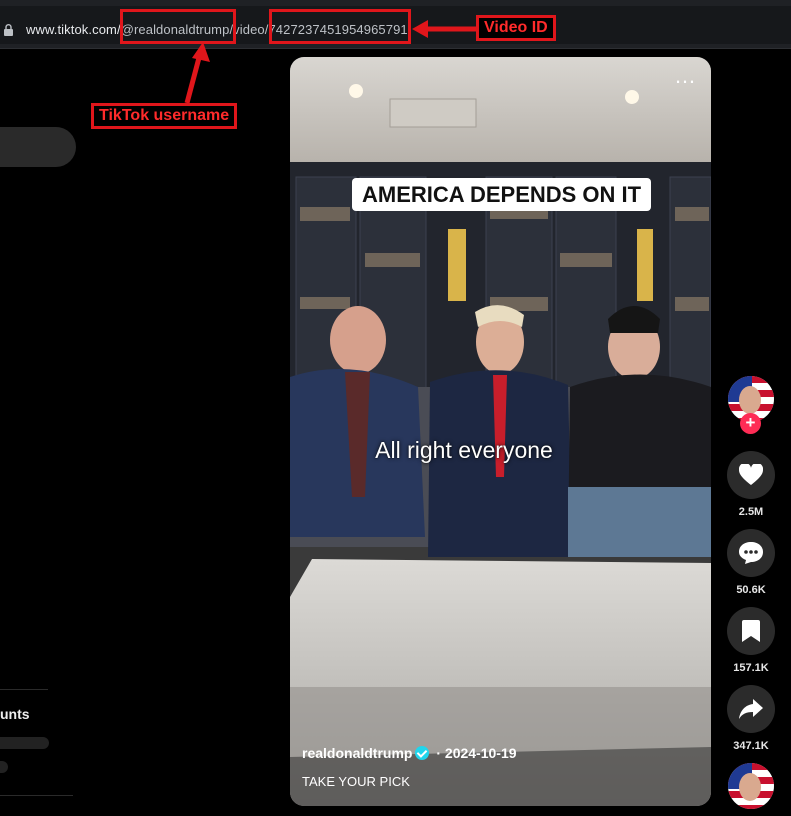 This screenshot has height=816, width=791. I want to click on sidebar-following-accounts-label: unts, so click(15, 714).